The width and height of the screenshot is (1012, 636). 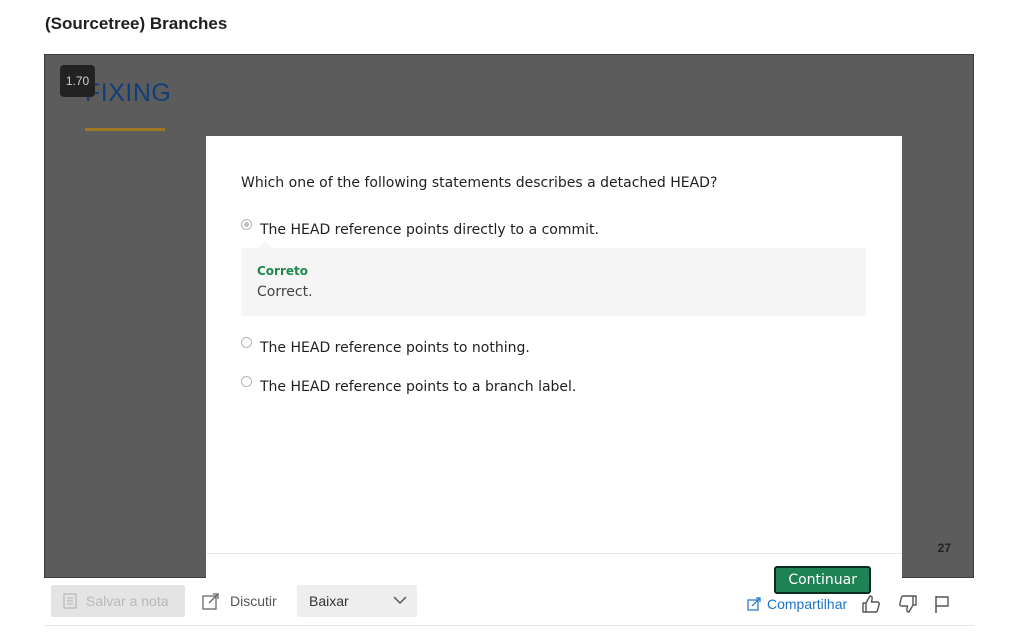 What do you see at coordinates (283, 271) in the screenshot?
I see `feedback-title: Correto` at bounding box center [283, 271].